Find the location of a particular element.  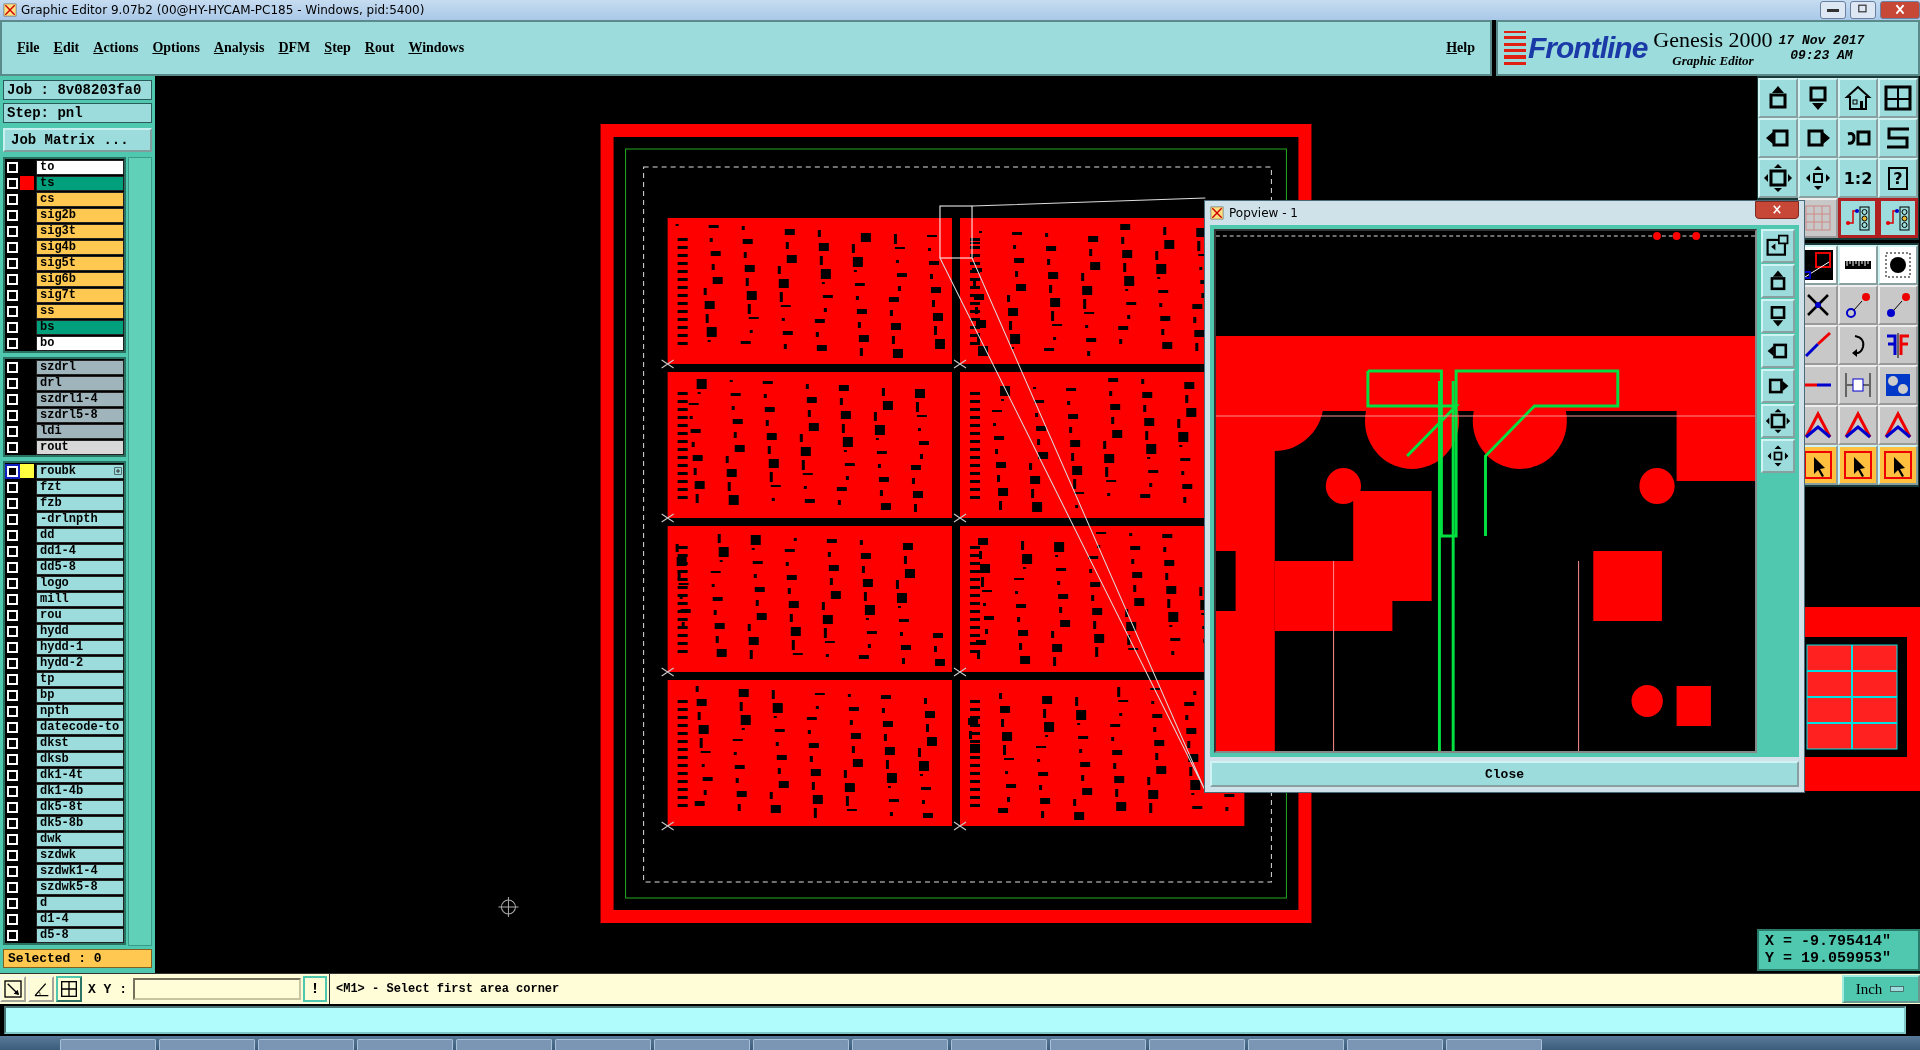

popview-close-button: Close is located at coordinates (1504, 774).